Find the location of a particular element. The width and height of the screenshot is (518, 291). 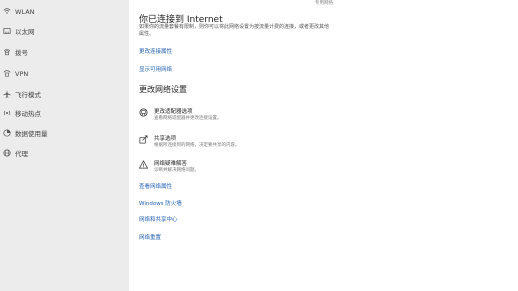

setting-title: 共享选项 is located at coordinates (165, 139).